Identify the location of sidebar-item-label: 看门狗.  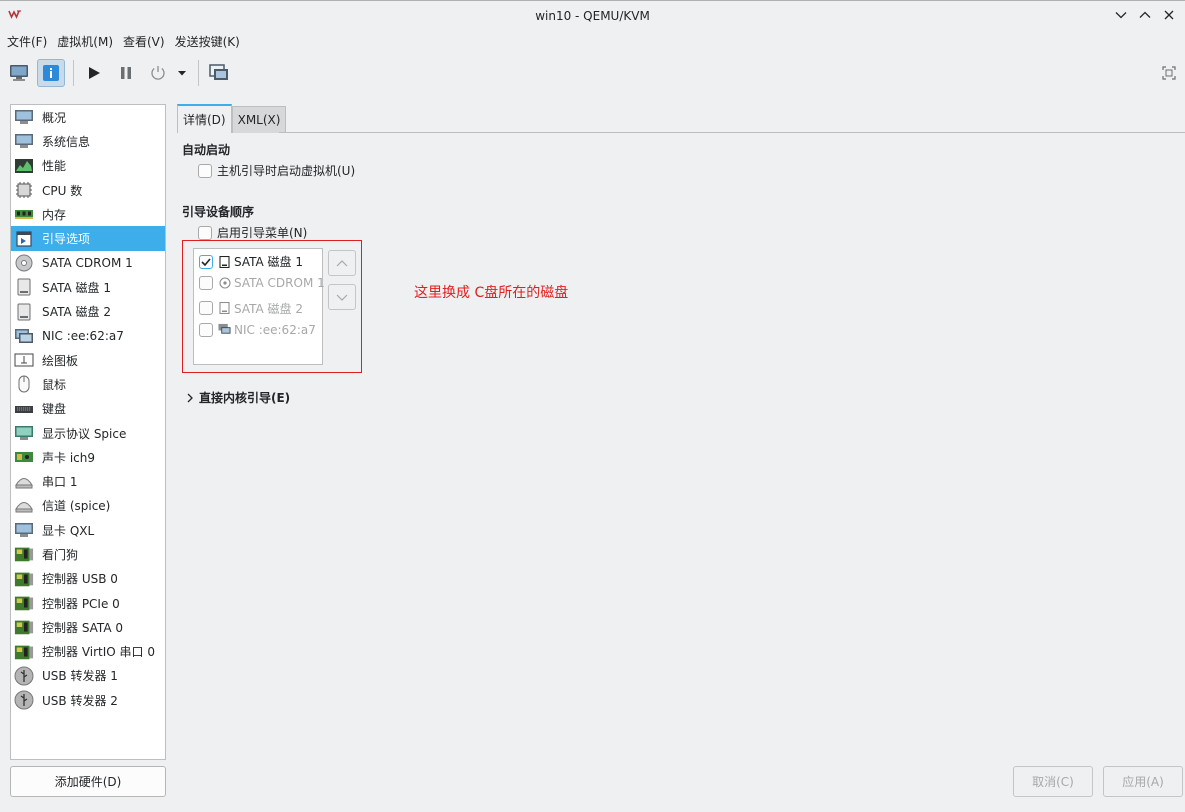
(60, 554).